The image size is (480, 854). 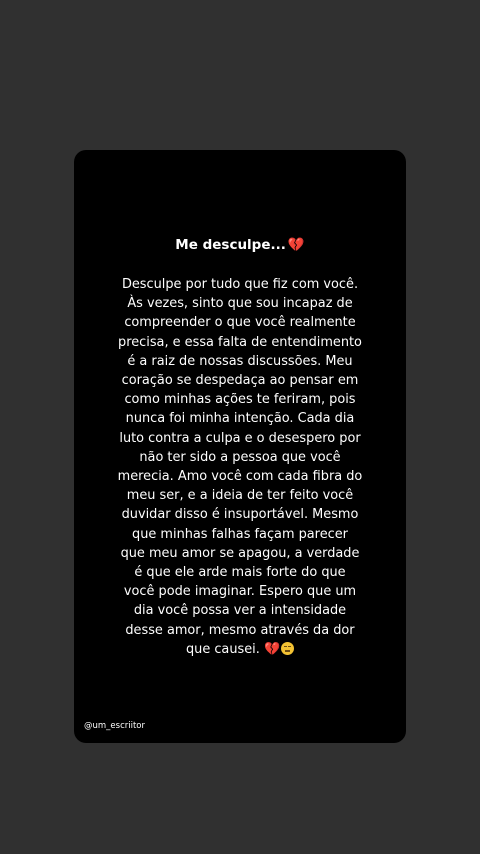 What do you see at coordinates (240, 361) in the screenshot?
I see `body-line: é a raiz de nossas discussões. Meu` at bounding box center [240, 361].